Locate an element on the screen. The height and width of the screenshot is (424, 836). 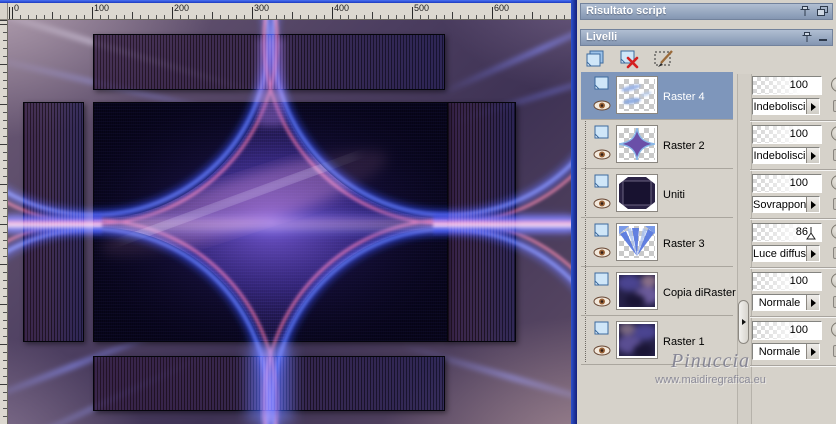
new-layer-button is located at coordinates (595, 59).